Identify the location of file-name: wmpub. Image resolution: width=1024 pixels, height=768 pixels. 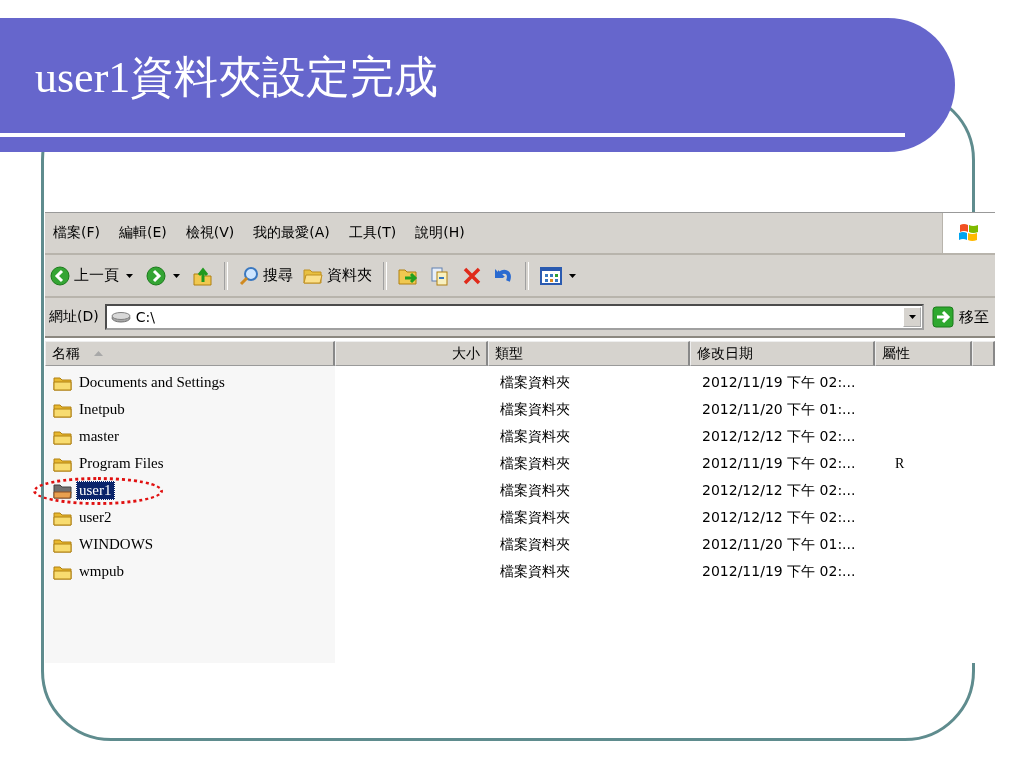
(101, 571).